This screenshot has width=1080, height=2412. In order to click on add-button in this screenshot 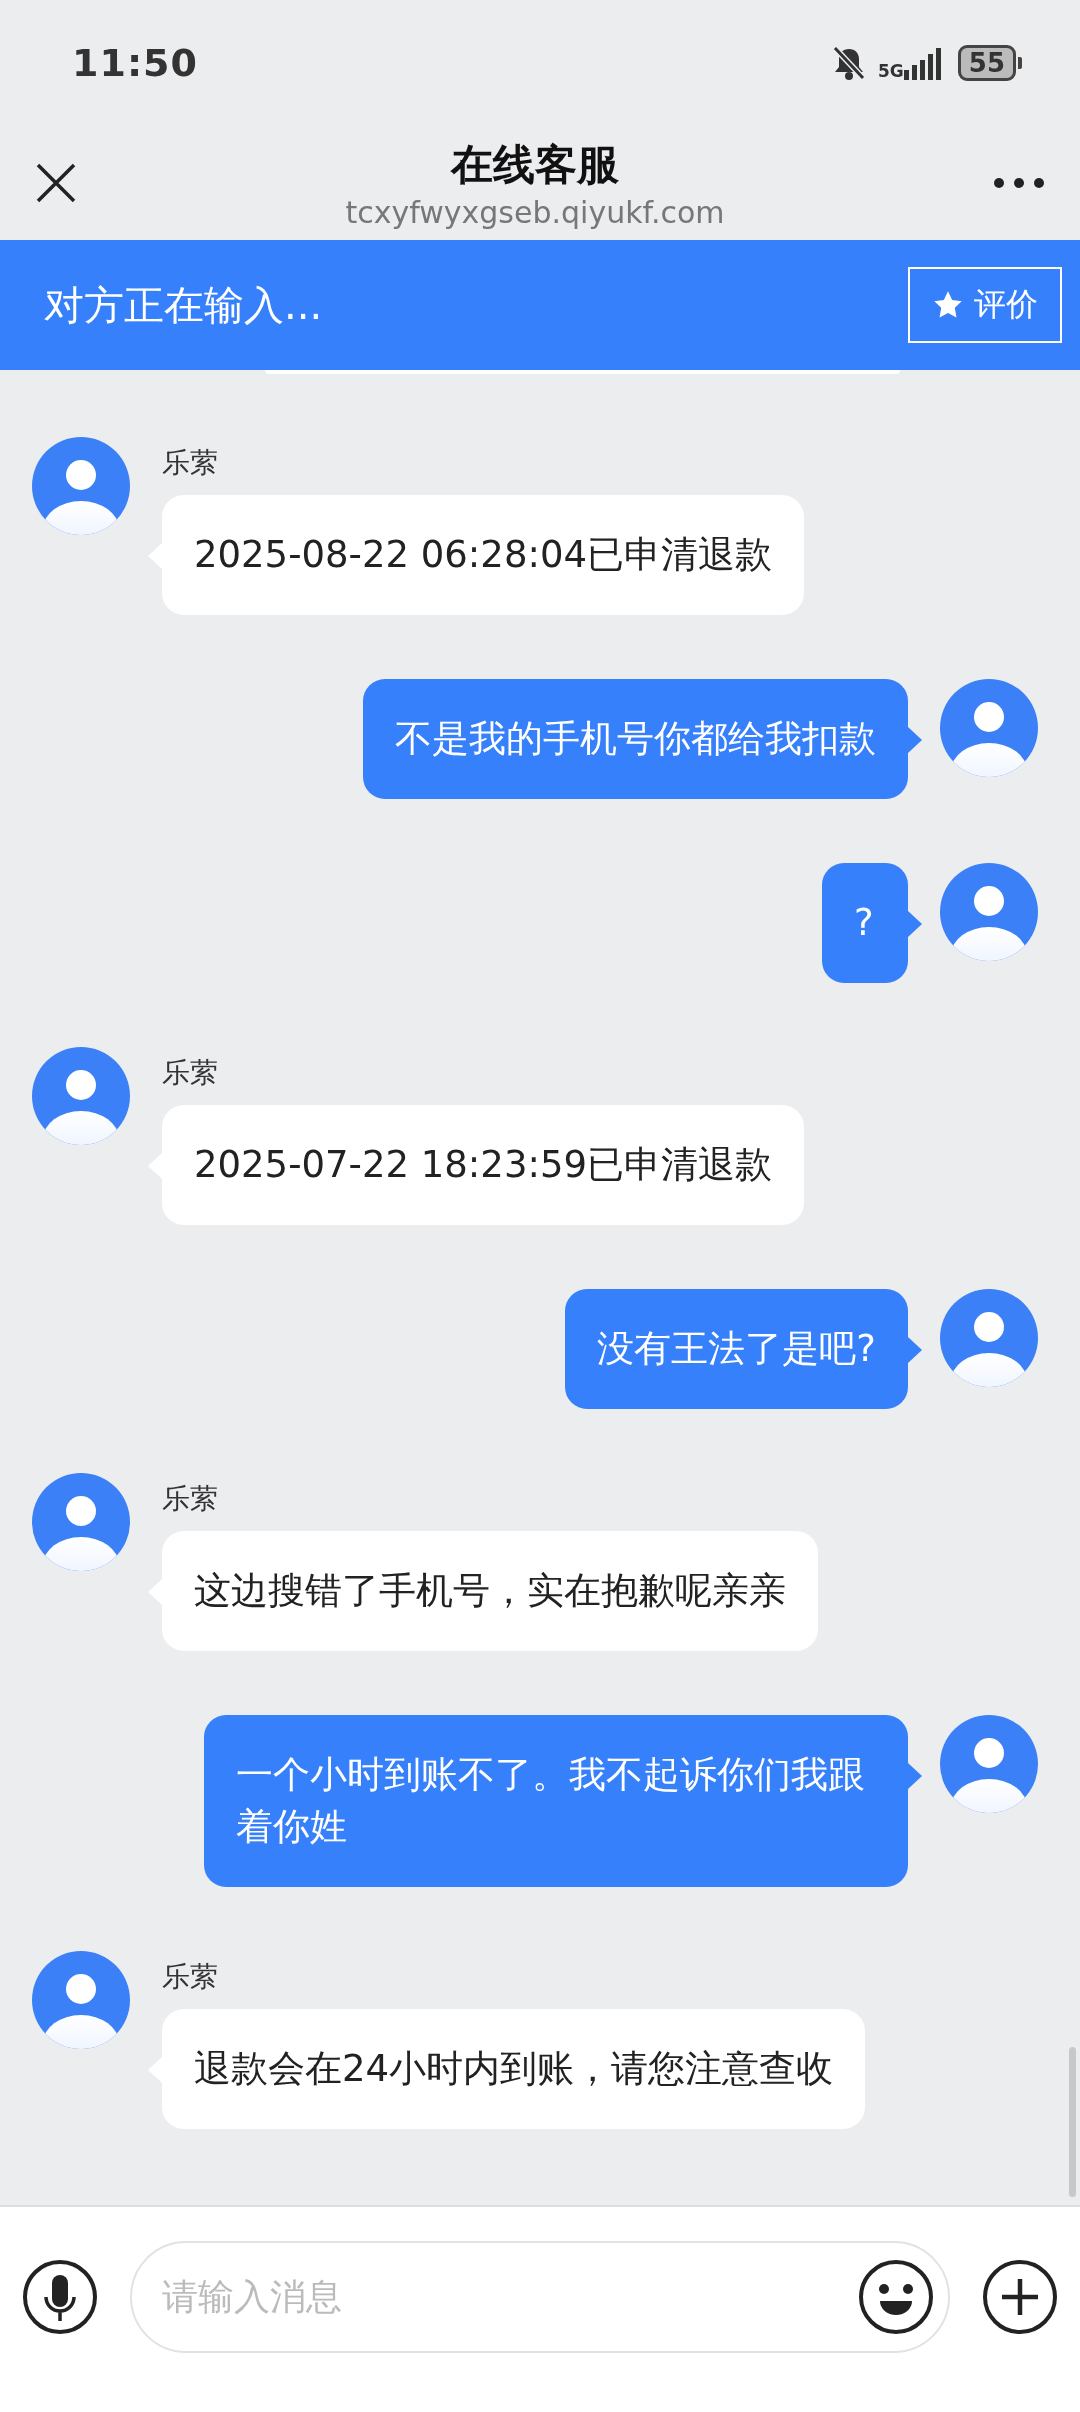, I will do `click(1020, 2296)`.